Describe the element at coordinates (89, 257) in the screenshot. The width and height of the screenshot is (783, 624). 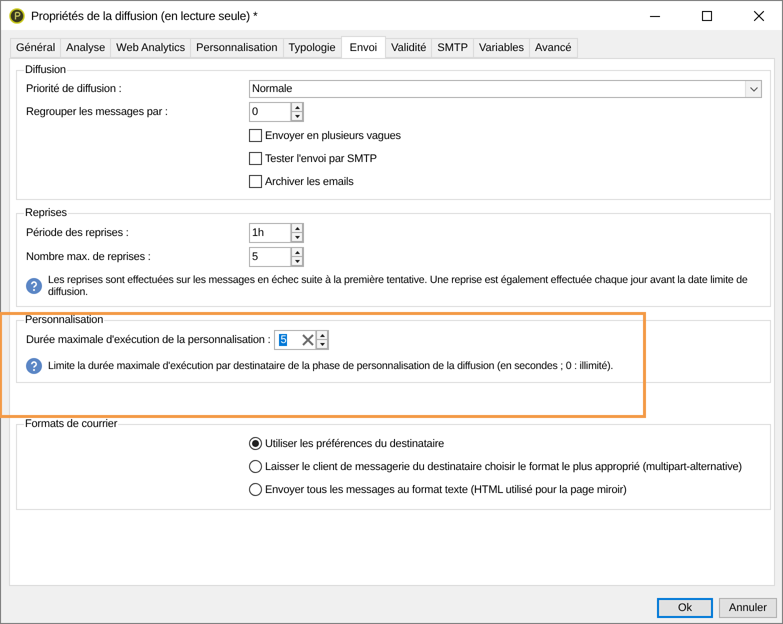
I see `field-label: Nombre max. de reprises :` at that location.